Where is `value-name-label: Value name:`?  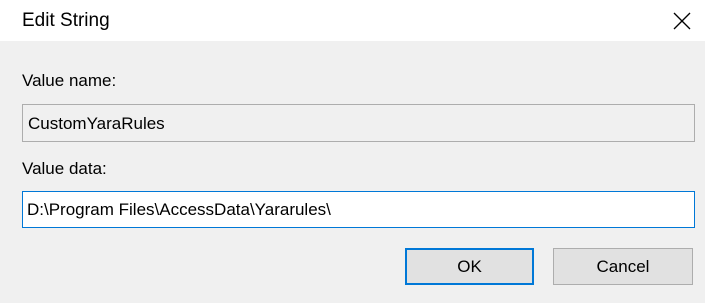 value-name-label: Value name: is located at coordinates (69, 80).